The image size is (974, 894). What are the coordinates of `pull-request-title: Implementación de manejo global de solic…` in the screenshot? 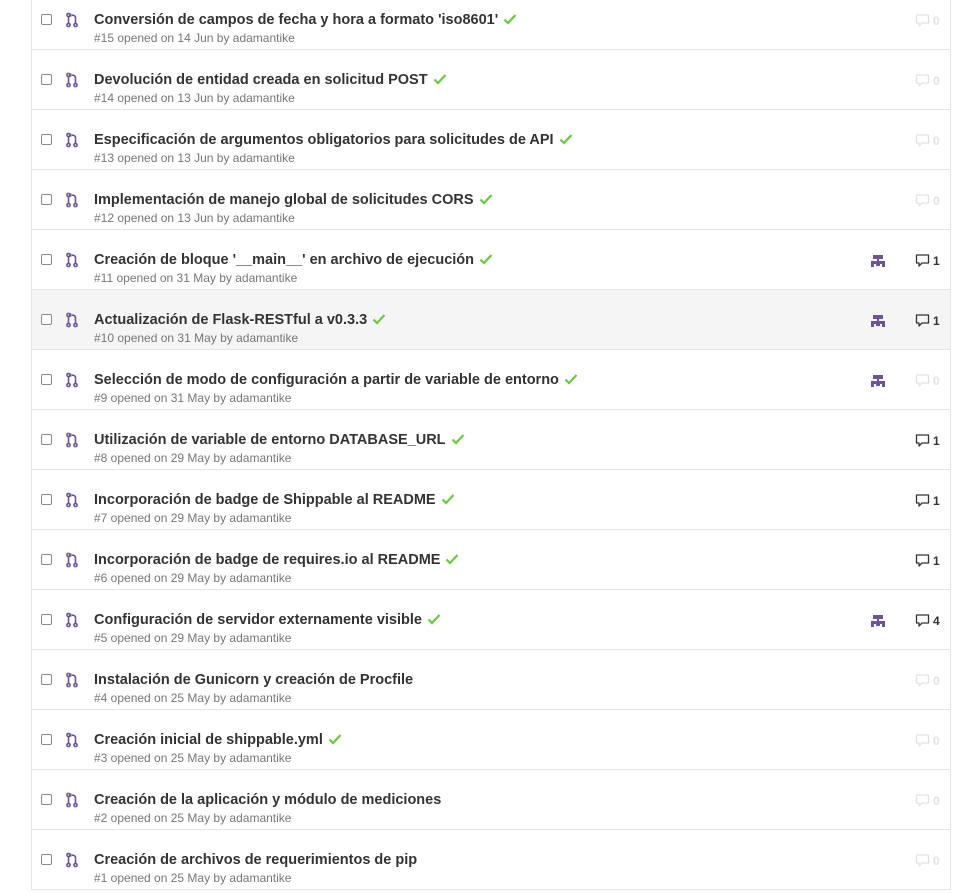 It's located at (284, 200).